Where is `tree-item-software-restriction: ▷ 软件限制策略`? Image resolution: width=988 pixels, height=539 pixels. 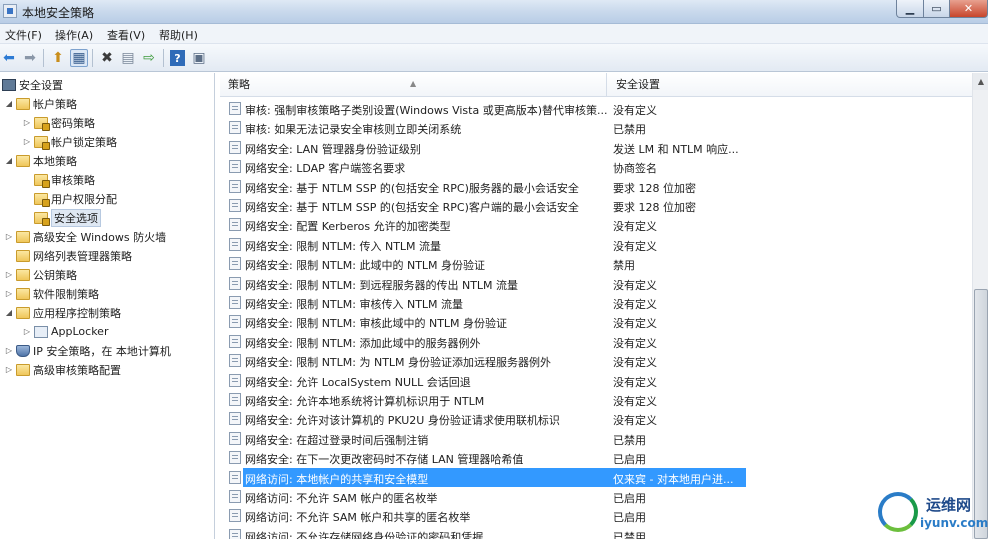 tree-item-software-restriction: ▷ 软件限制策略 is located at coordinates (51, 293).